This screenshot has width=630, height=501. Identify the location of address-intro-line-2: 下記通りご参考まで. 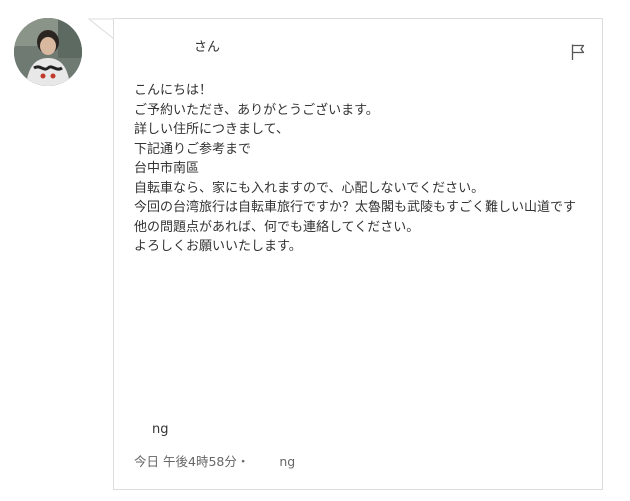
(193, 149).